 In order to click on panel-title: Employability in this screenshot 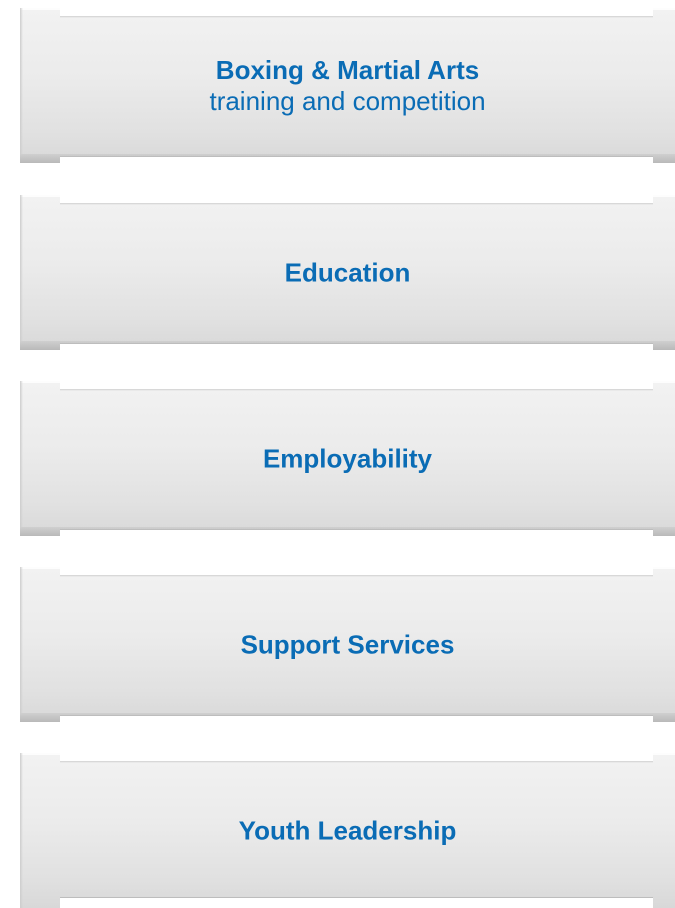, I will do `click(347, 457)`.